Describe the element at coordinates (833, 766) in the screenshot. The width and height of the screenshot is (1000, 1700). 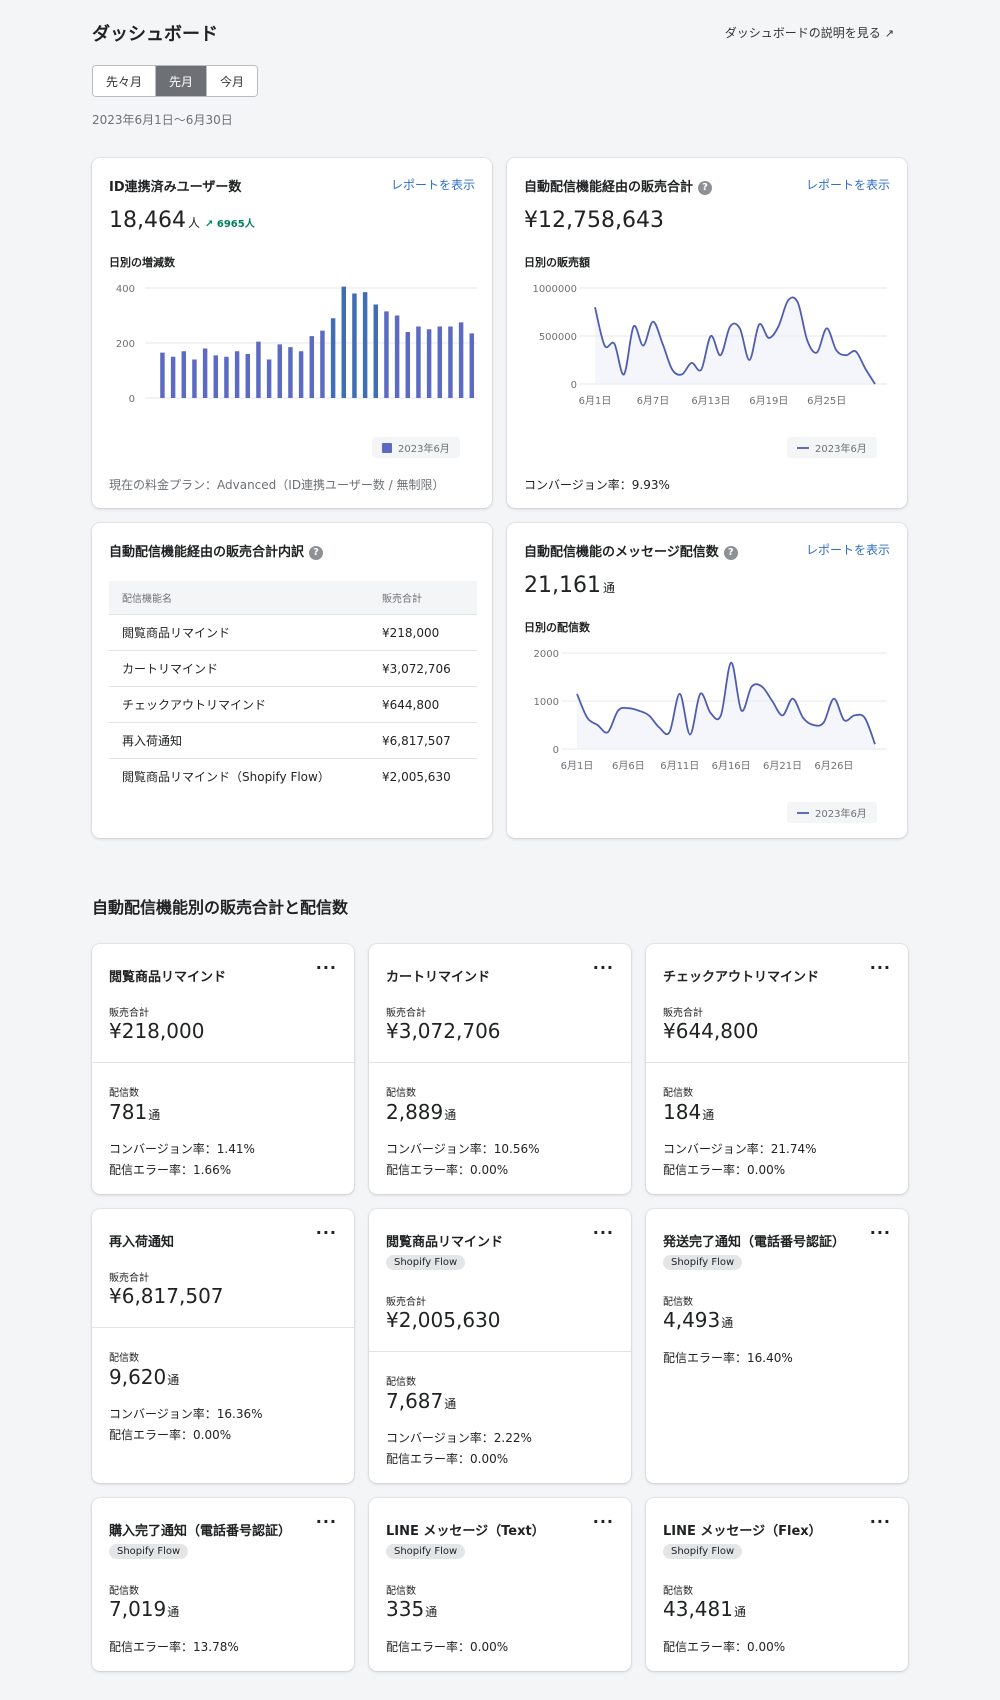
I see `x-tick-label: 6月26日` at that location.